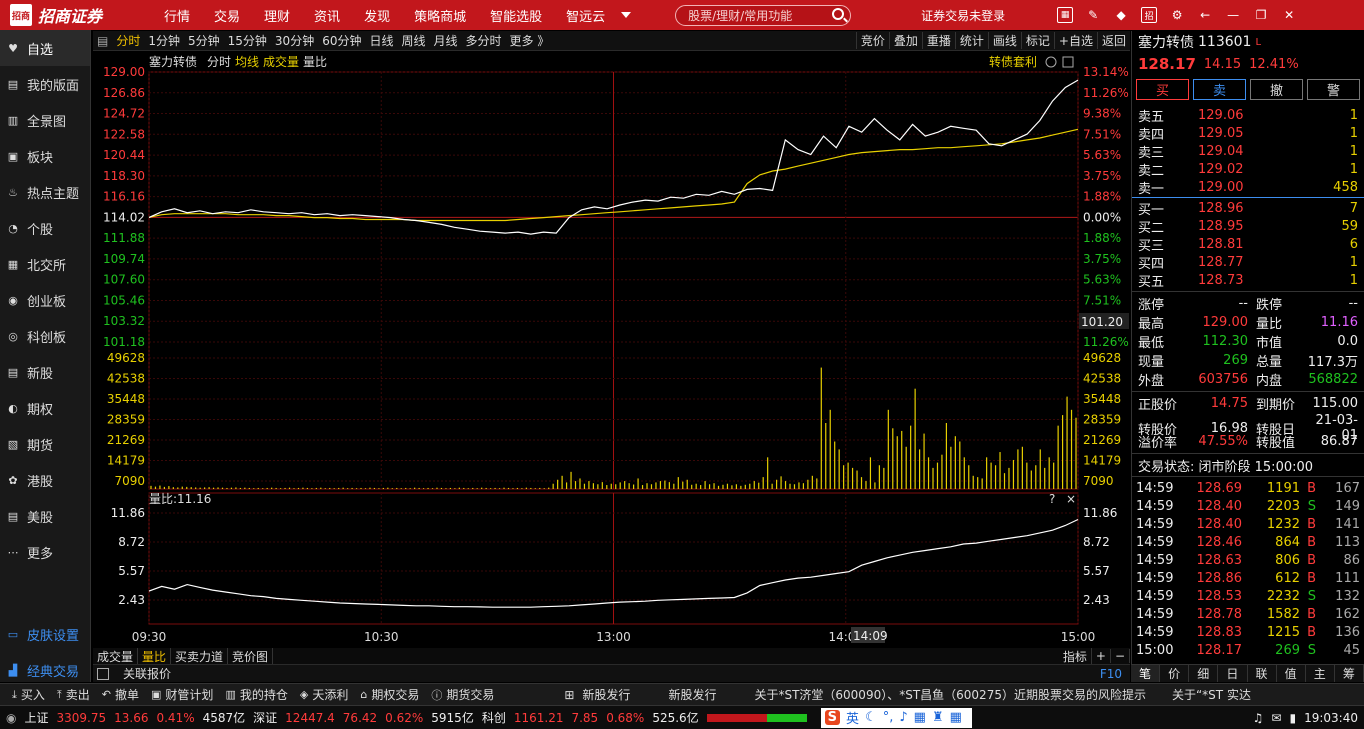 The width and height of the screenshot is (1364, 729). I want to click on sidebar-item-my-layout: ▤ 我的版面, so click(45, 84).